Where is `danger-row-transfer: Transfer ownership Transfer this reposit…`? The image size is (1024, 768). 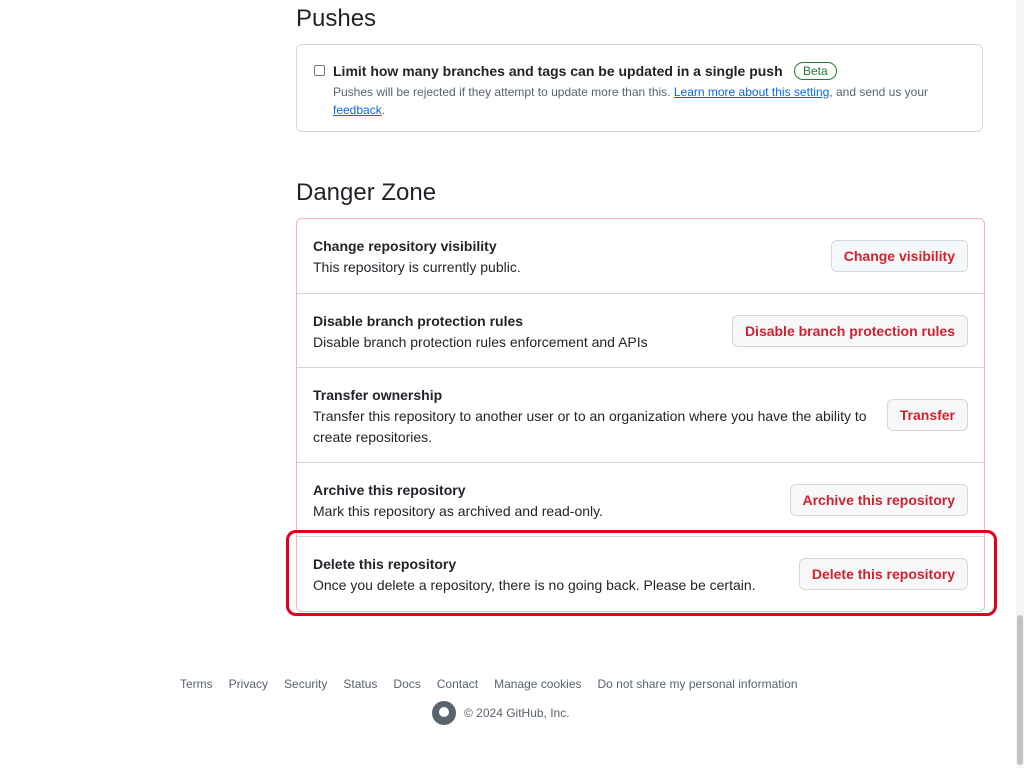 danger-row-transfer: Transfer ownership Transfer this reposit… is located at coordinates (640, 414).